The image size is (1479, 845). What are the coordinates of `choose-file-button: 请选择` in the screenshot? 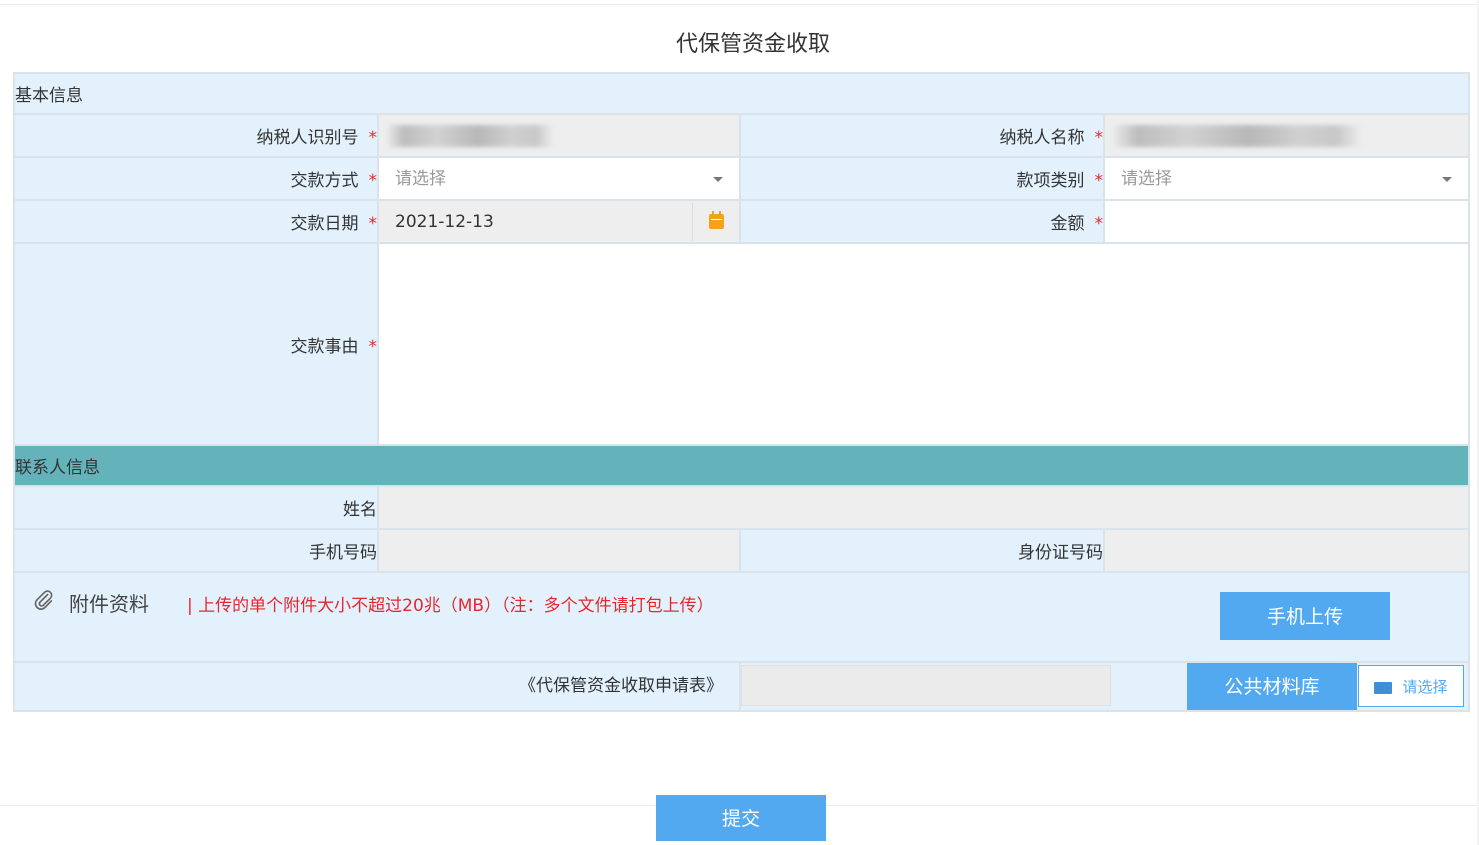 It's located at (1411, 686).